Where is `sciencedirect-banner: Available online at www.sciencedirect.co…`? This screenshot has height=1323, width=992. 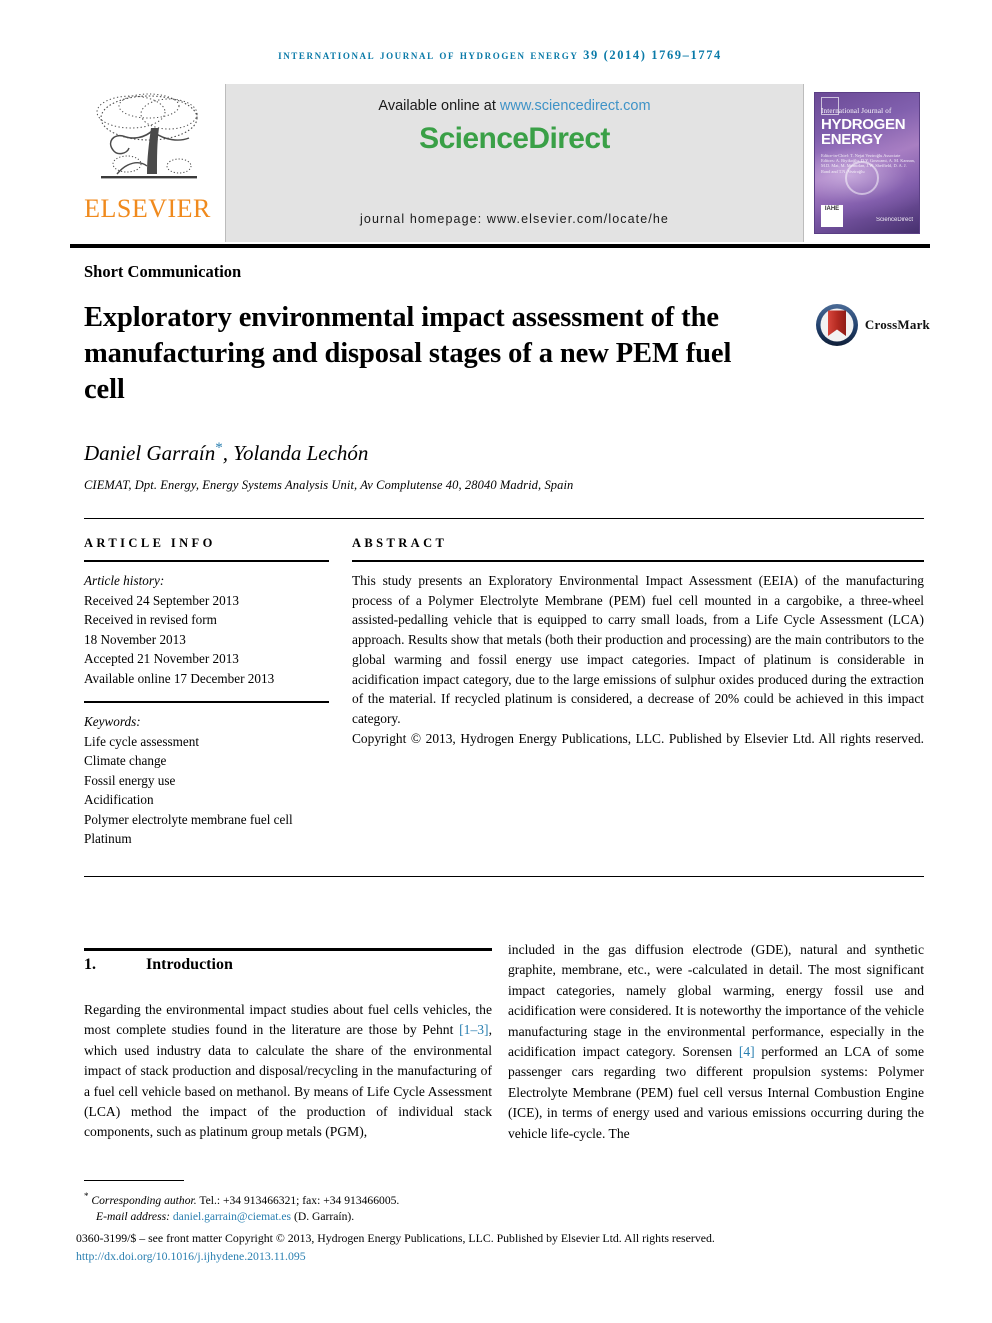 sciencedirect-banner: Available online at www.sciencedirect.co… is located at coordinates (514, 163).